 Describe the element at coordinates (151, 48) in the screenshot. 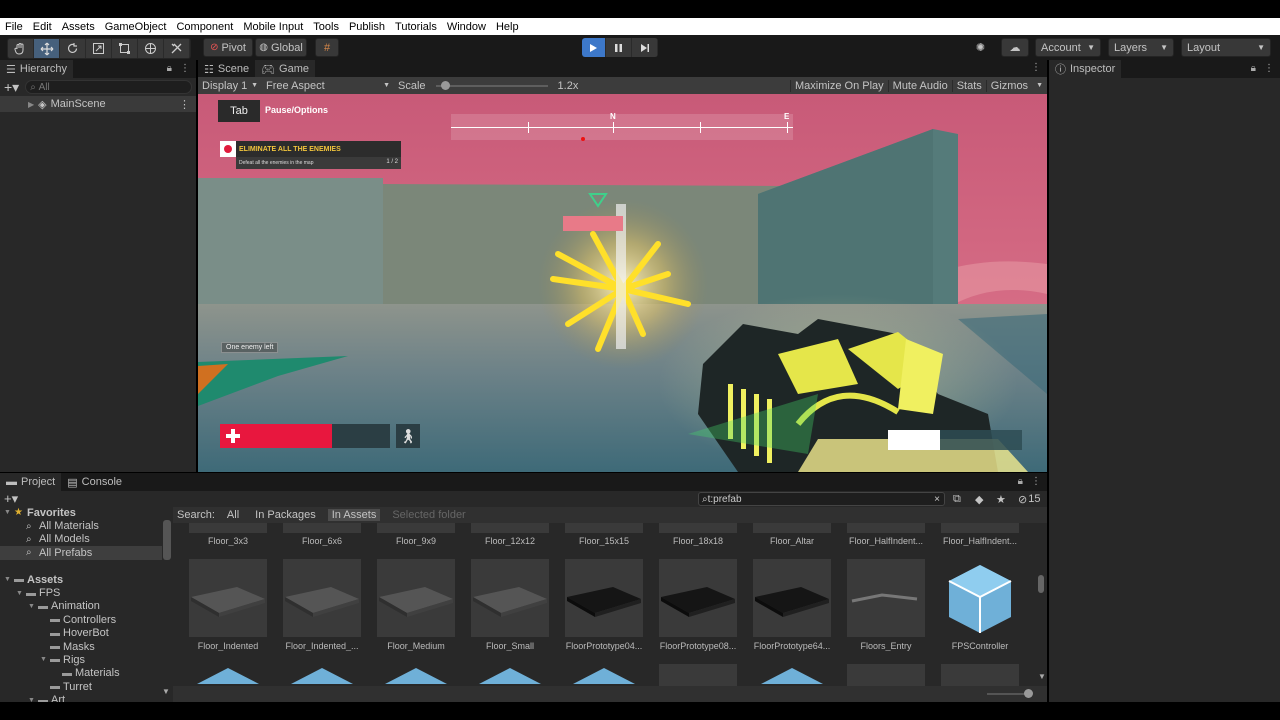

I see `transform-tool-icon` at that location.